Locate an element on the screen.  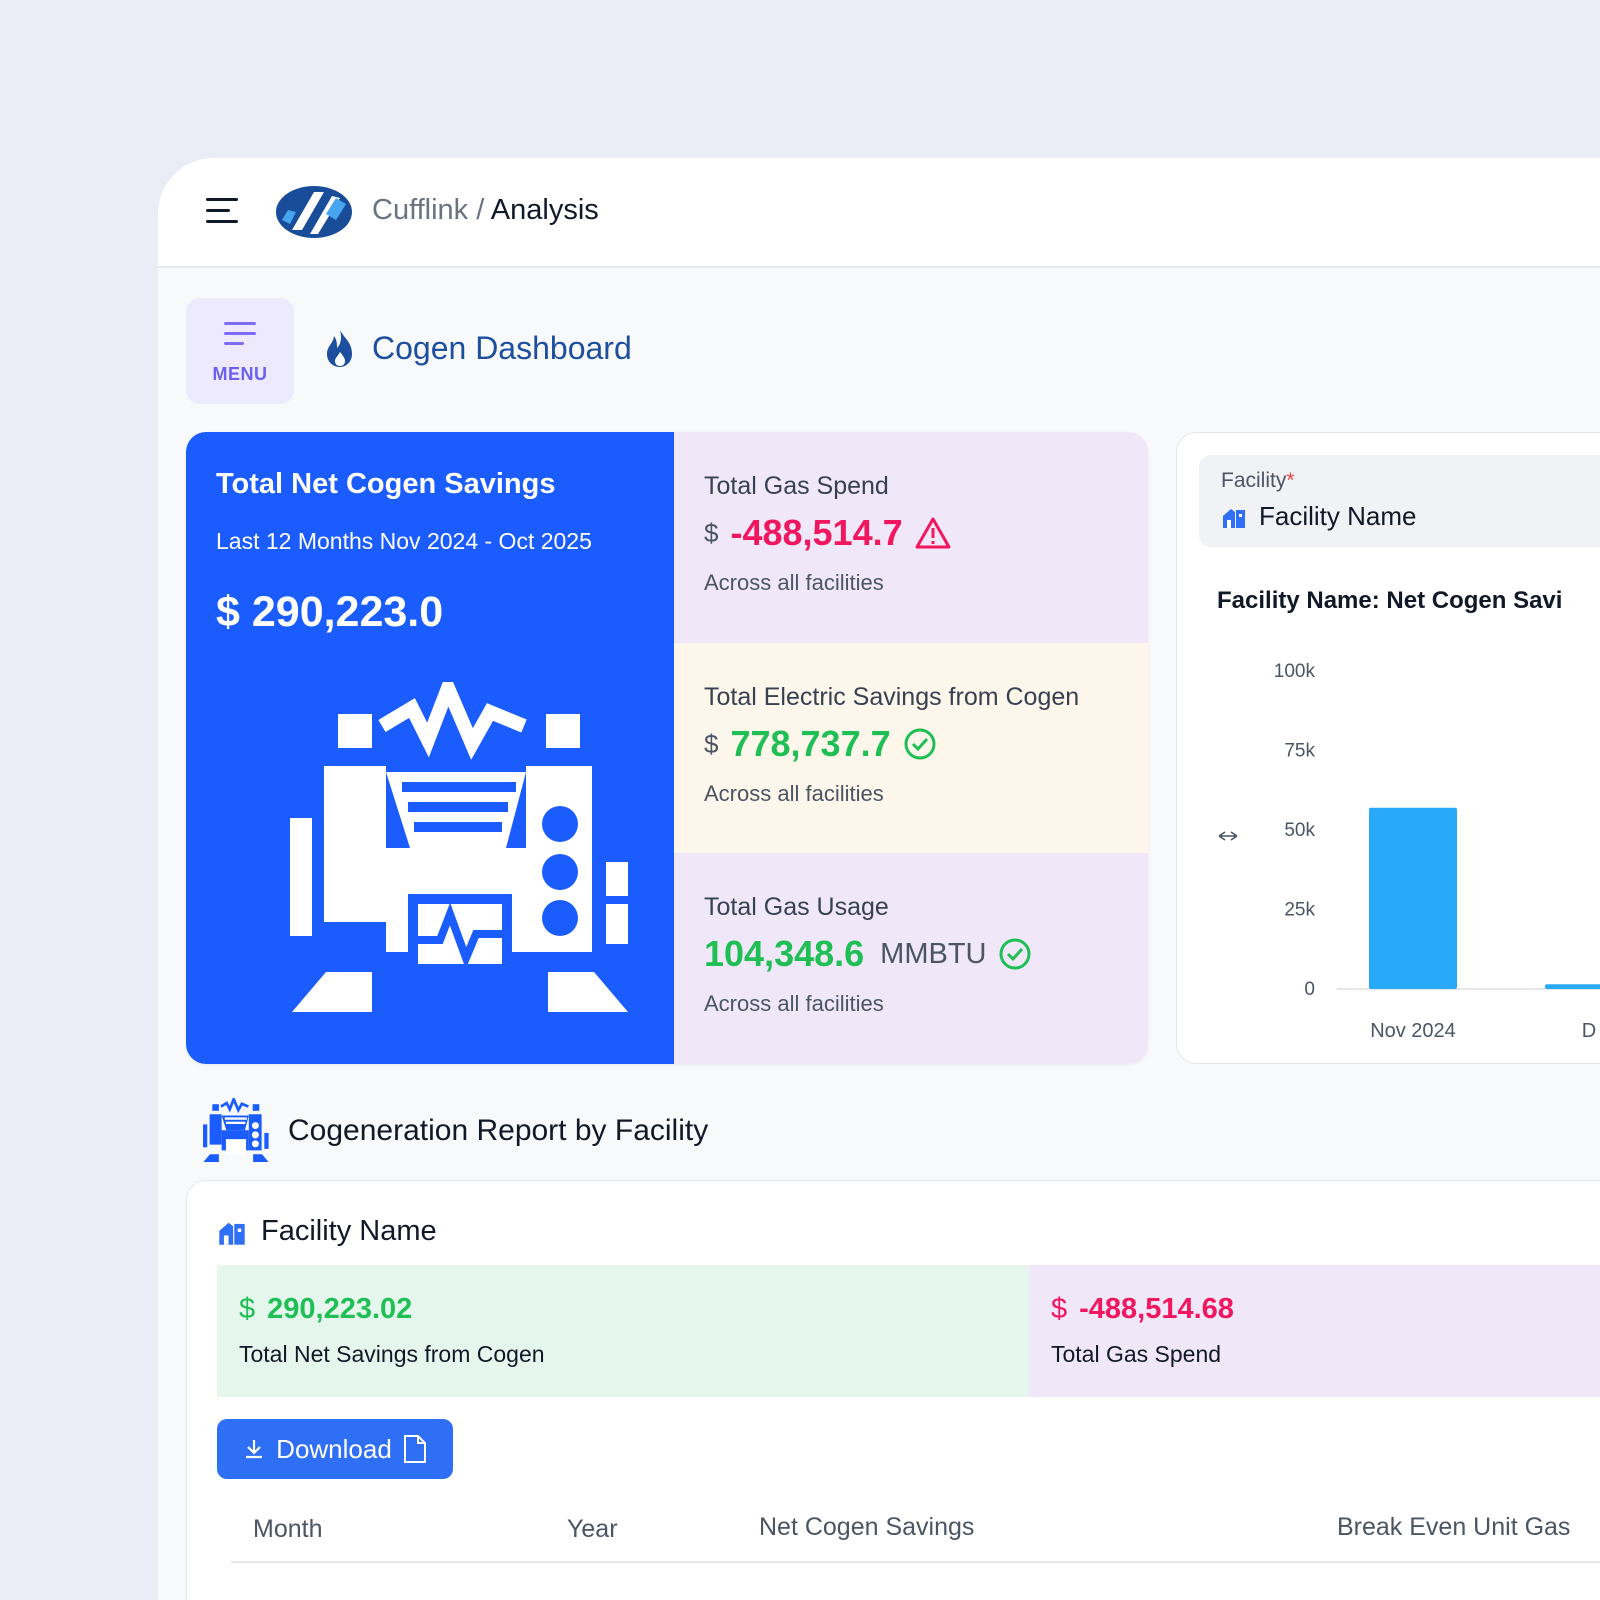
hero-subtitle: Last 12 Months Nov 2024 - Oct 2025 is located at coordinates (404, 541).